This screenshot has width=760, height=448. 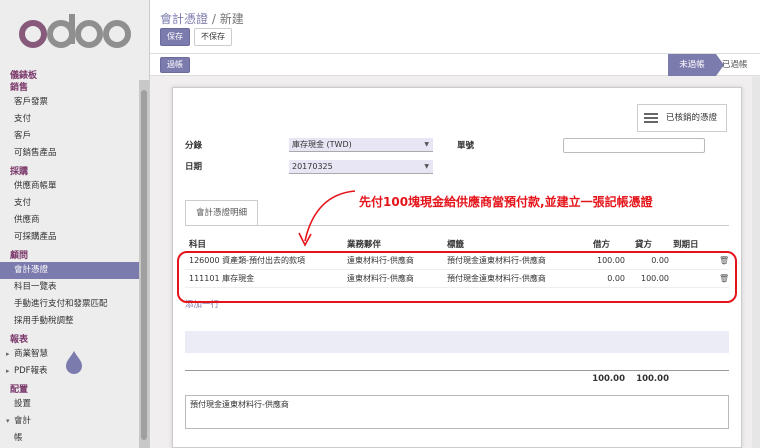 What do you see at coordinates (221, 279) in the screenshot?
I see `cell-account: 111101 庫存現金` at bounding box center [221, 279].